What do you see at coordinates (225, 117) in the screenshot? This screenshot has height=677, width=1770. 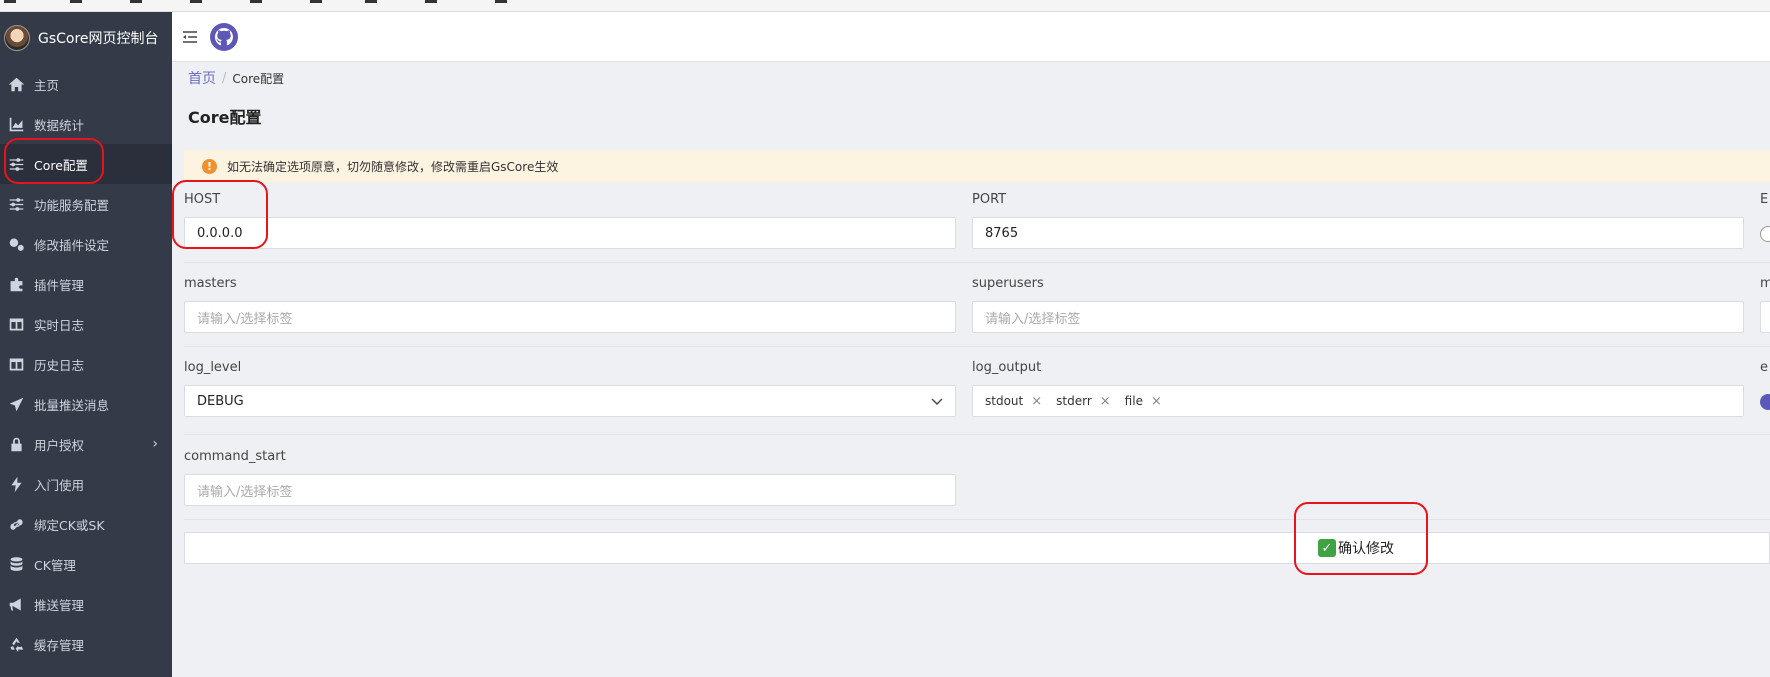 I see `page-title: Core配置` at bounding box center [225, 117].